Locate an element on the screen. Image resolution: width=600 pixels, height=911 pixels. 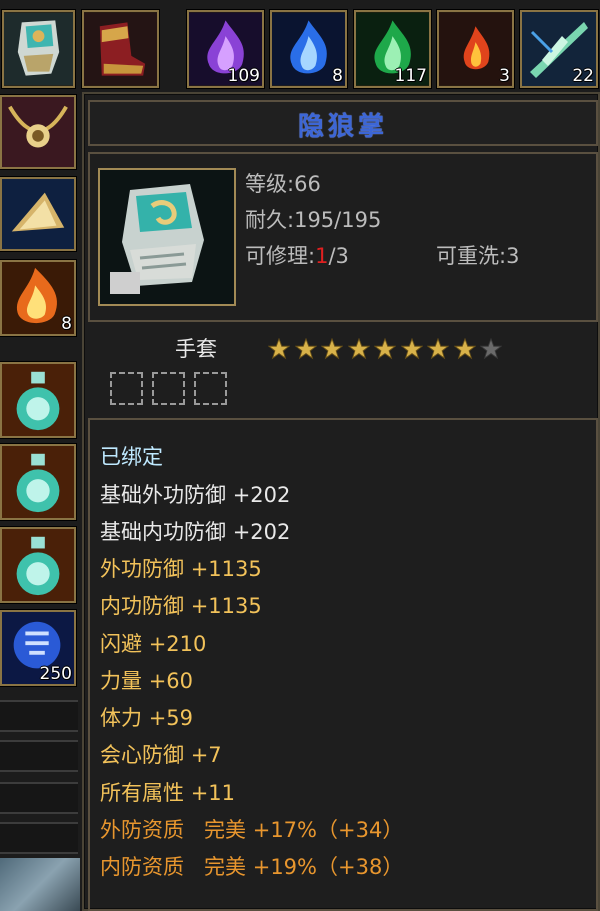
red-flame-count: 3 is located at coordinates (504, 76).